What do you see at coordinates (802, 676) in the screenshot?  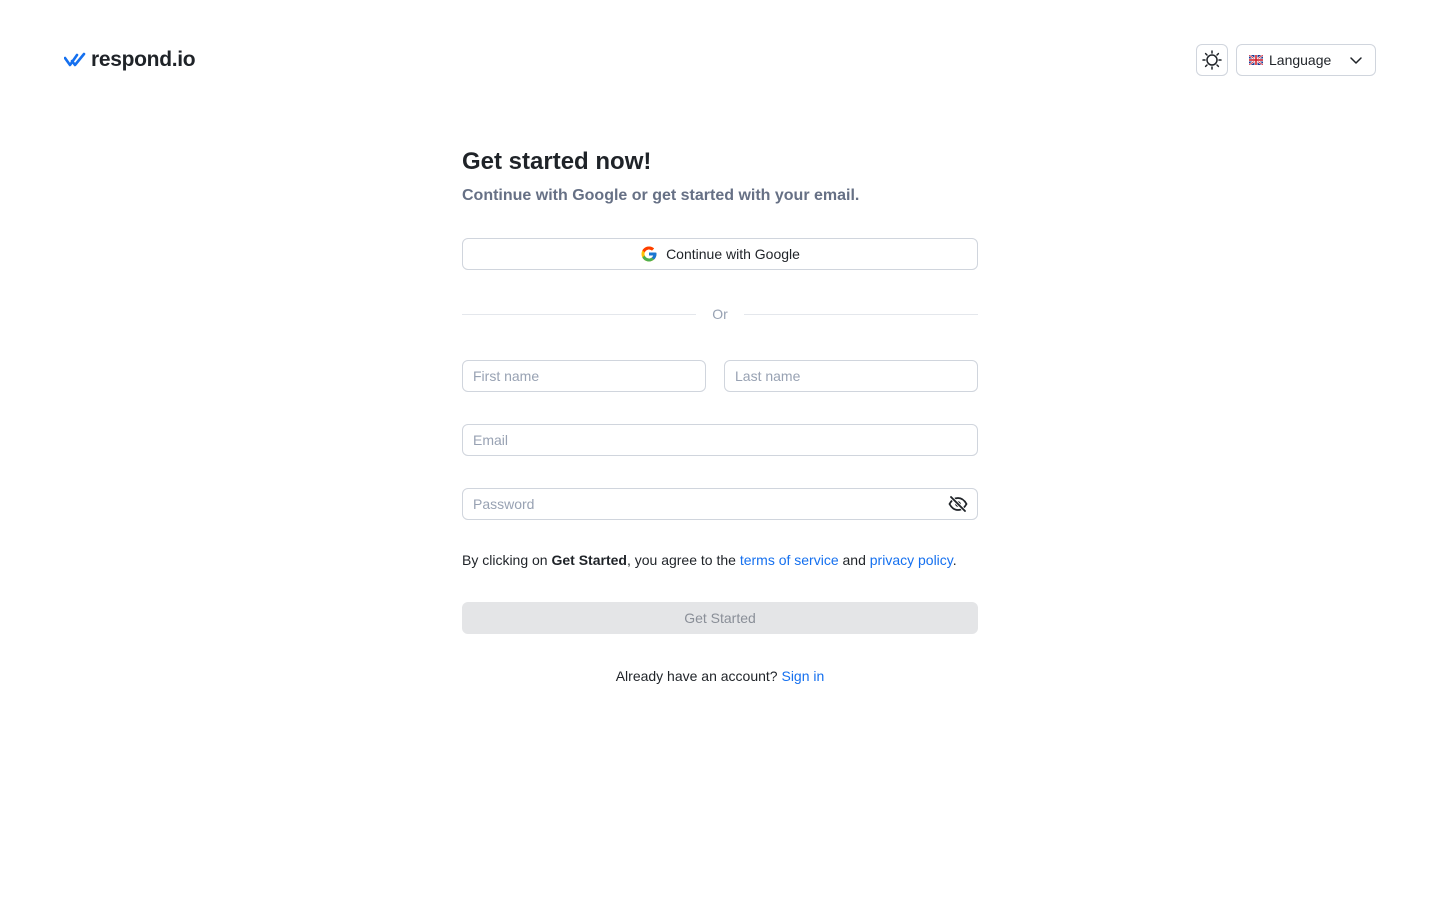 I see `sign-in-link: Sign in` at bounding box center [802, 676].